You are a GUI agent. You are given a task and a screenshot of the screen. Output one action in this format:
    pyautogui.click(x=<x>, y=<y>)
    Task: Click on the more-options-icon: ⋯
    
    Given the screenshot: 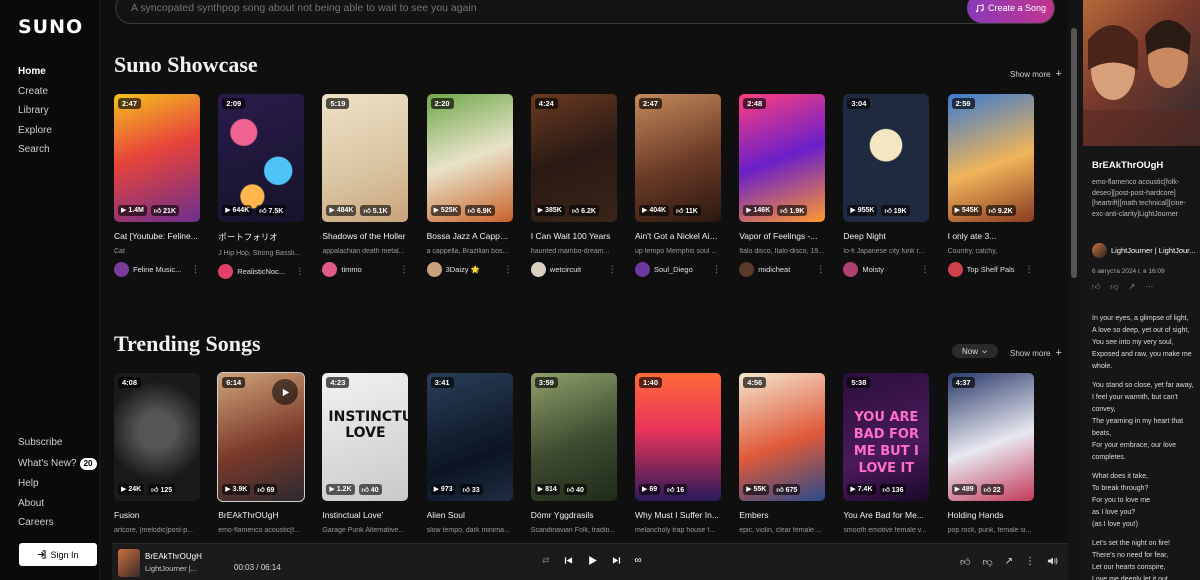 What is the action you would take?
    pyautogui.click(x=1149, y=287)
    